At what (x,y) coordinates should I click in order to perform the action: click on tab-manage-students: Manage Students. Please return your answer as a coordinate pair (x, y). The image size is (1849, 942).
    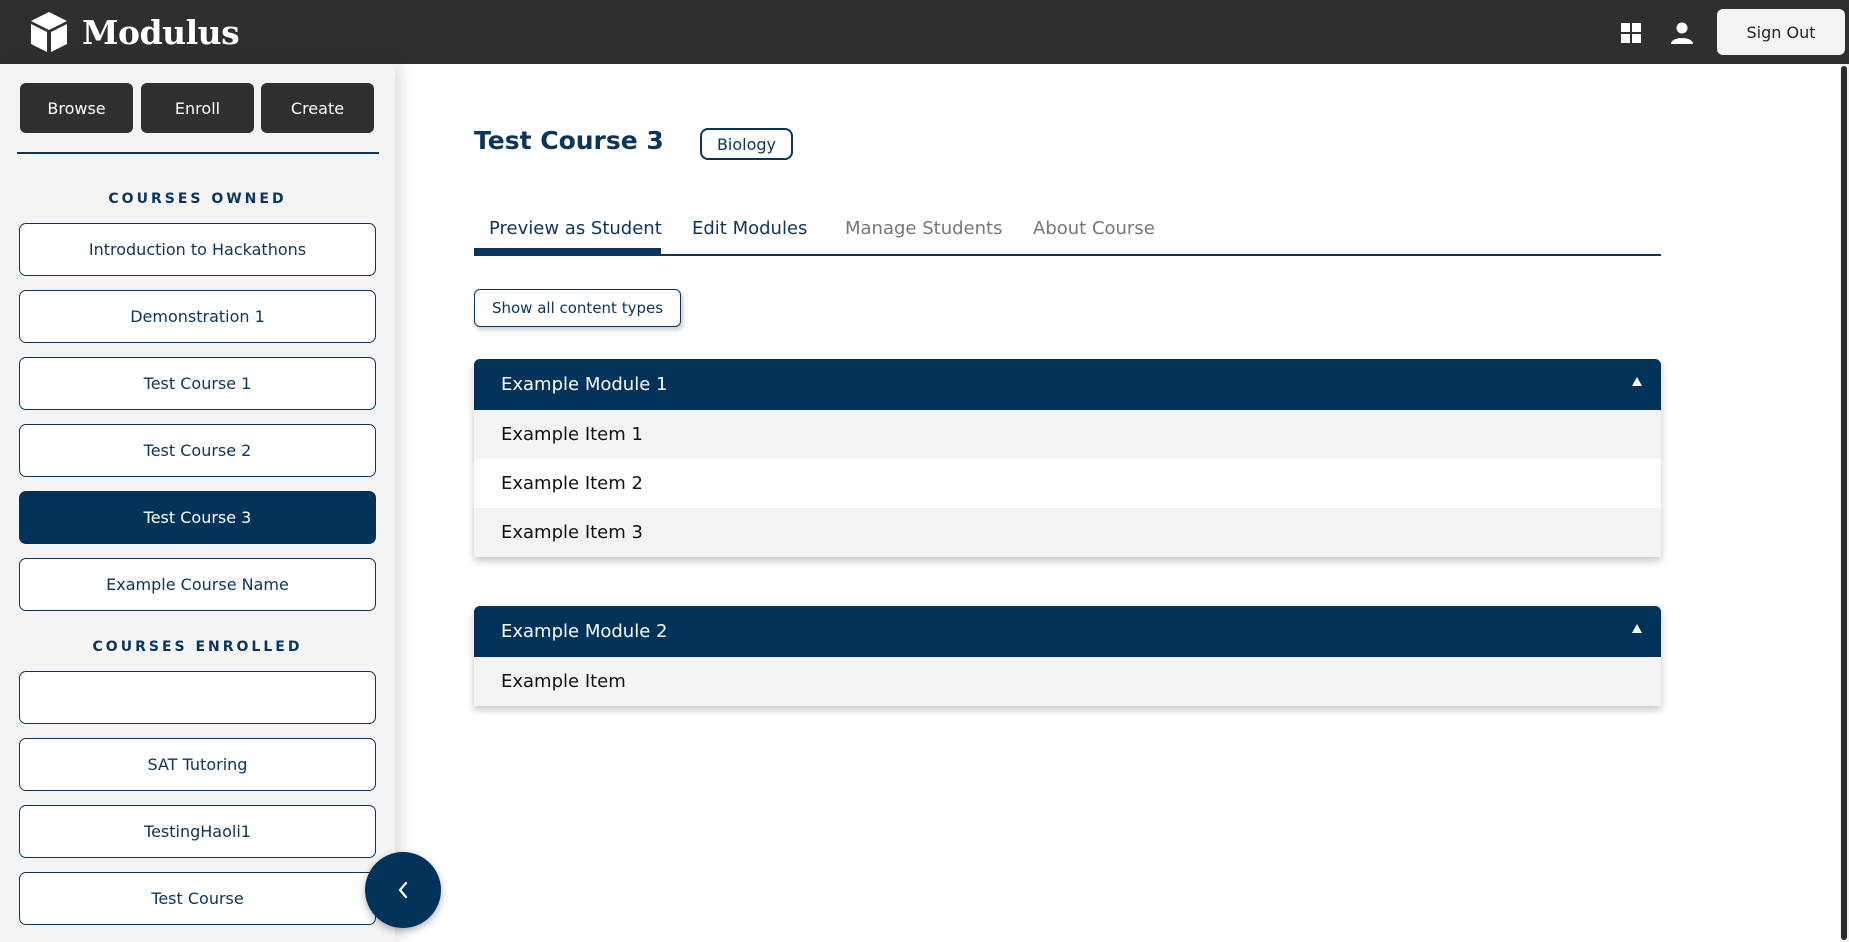
    Looking at the image, I should click on (923, 228).